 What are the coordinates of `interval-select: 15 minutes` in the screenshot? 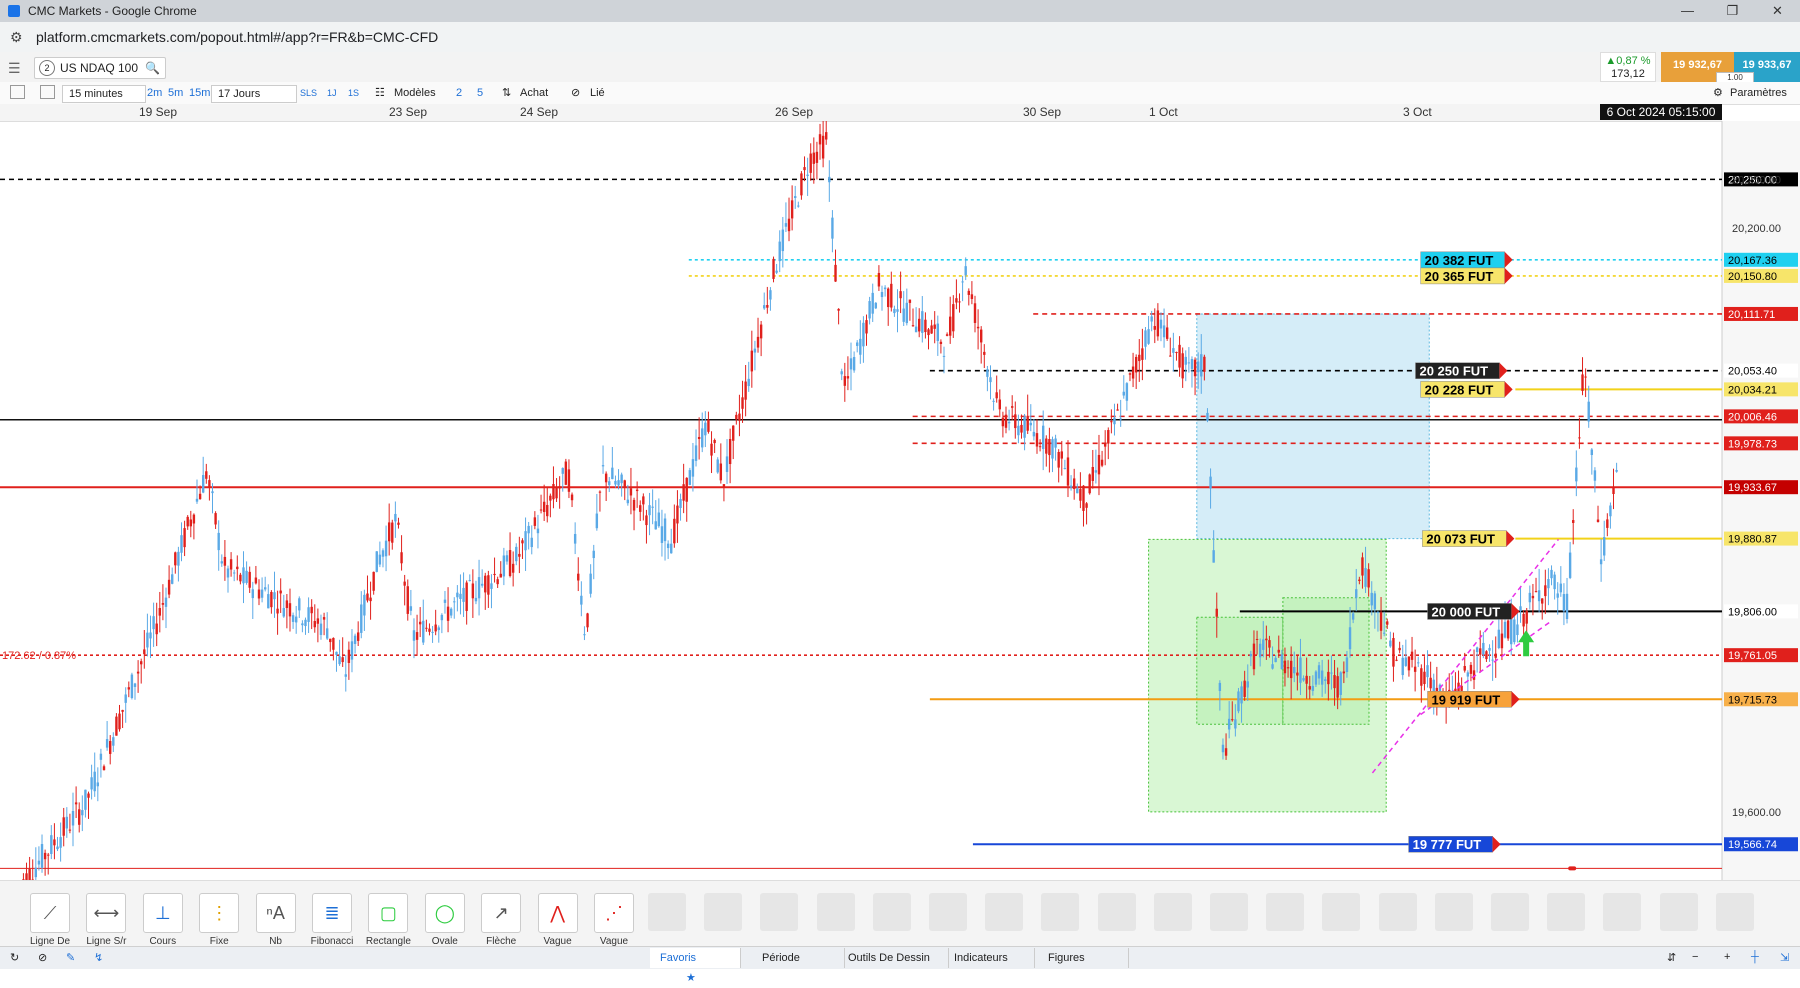 It's located at (104, 94).